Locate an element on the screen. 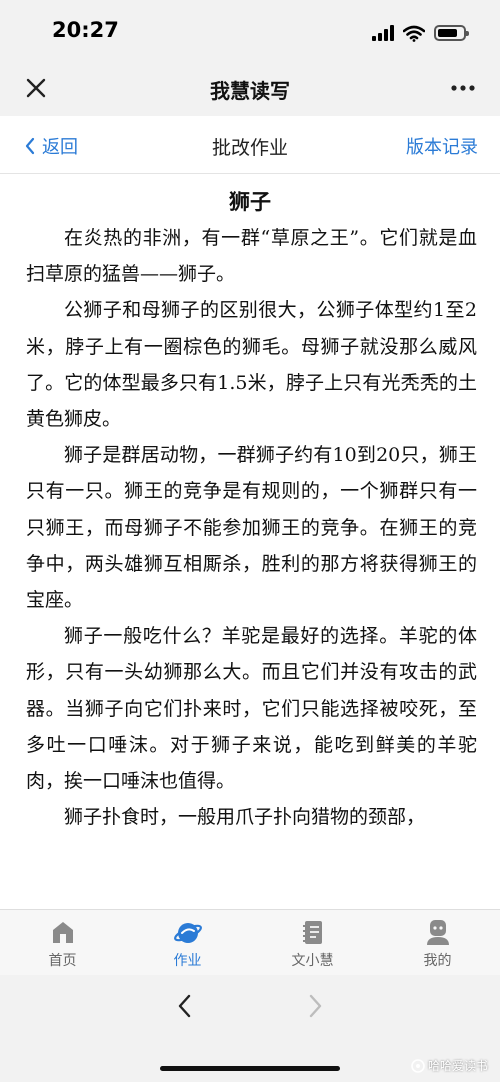  tab-wenxiaohui: 文小慧 is located at coordinates (312, 942).